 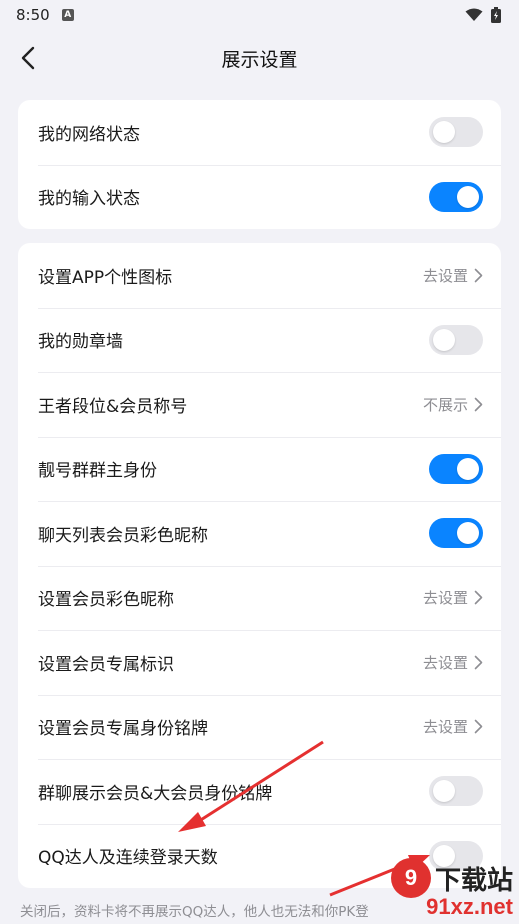 What do you see at coordinates (128, 858) in the screenshot?
I see `setting-label: QQ达人及连续登录天数` at bounding box center [128, 858].